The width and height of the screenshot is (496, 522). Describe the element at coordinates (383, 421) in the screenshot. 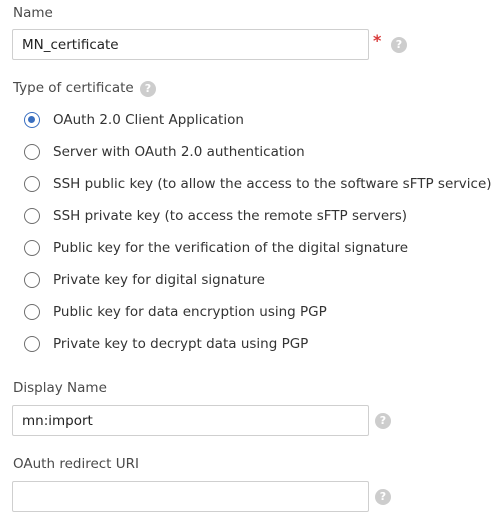

I see `display-name-help-icon: ?` at that location.